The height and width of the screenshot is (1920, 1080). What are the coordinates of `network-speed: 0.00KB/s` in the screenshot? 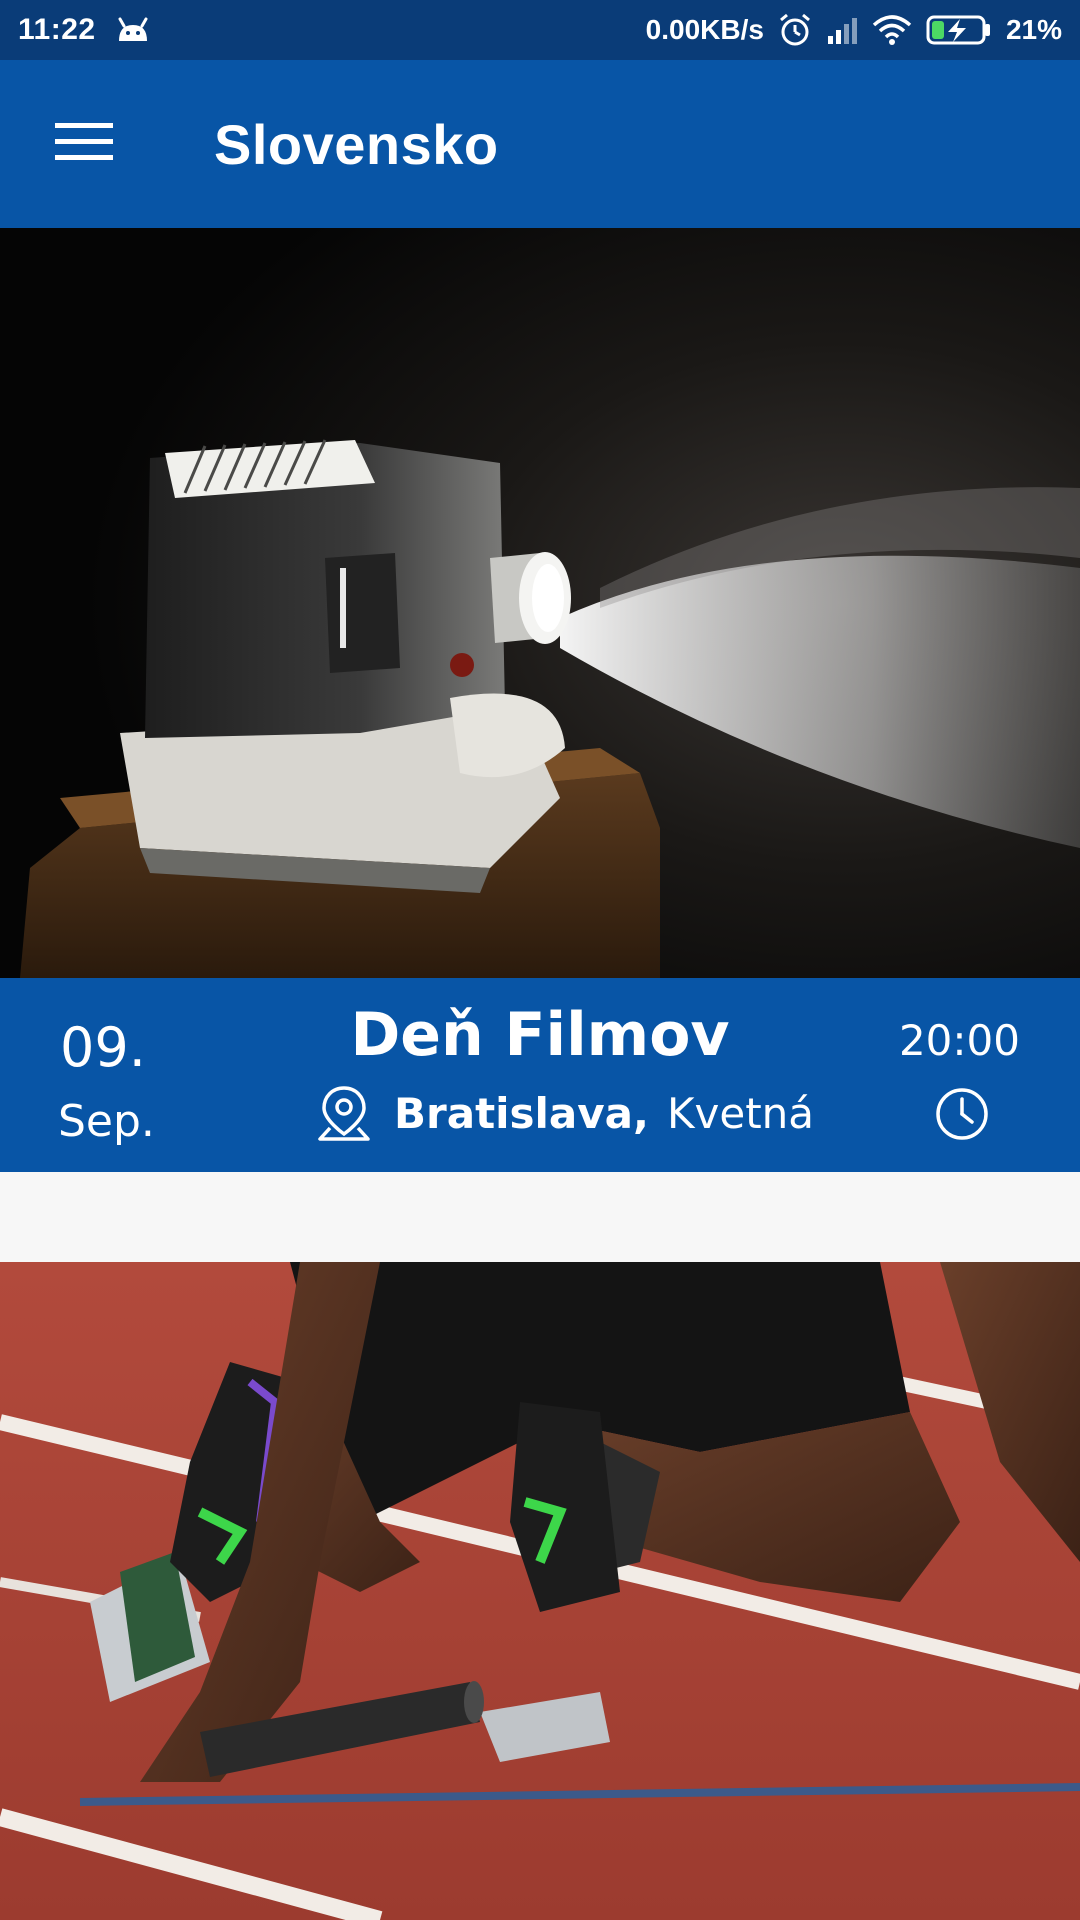 It's located at (704, 29).